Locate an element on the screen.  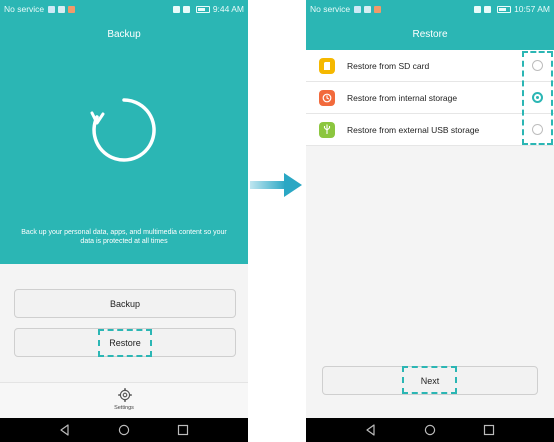
gear-icon is located at coordinates (125, 395).